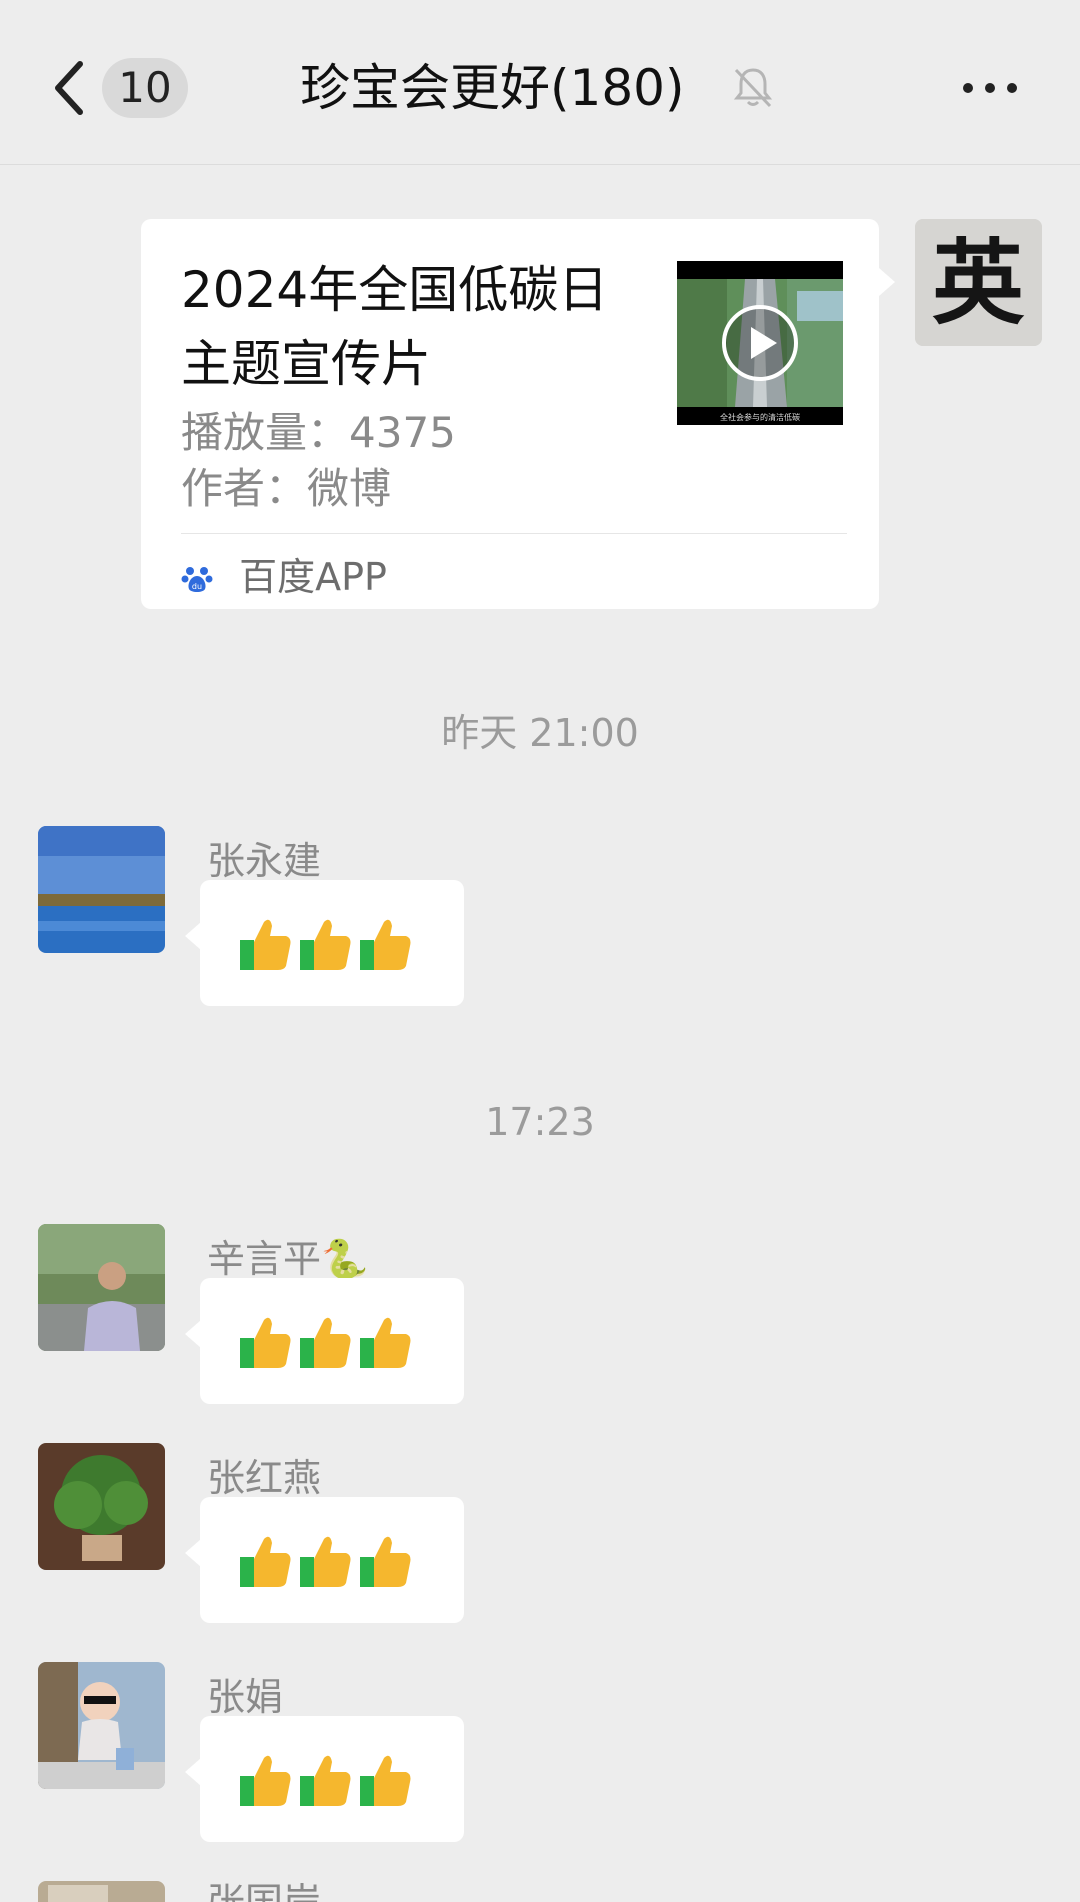  What do you see at coordinates (101, 1725) in the screenshot?
I see `avatar-zhang-juan` at bounding box center [101, 1725].